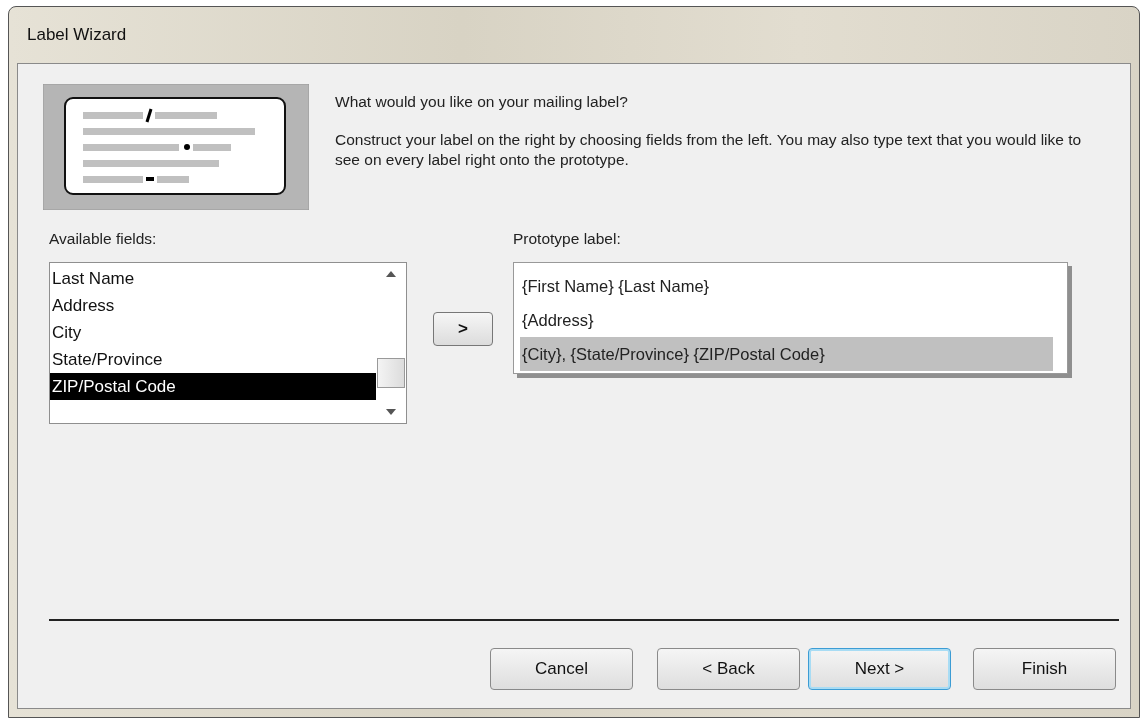  Describe the element at coordinates (391, 373) in the screenshot. I see `scroll-thumb` at that location.